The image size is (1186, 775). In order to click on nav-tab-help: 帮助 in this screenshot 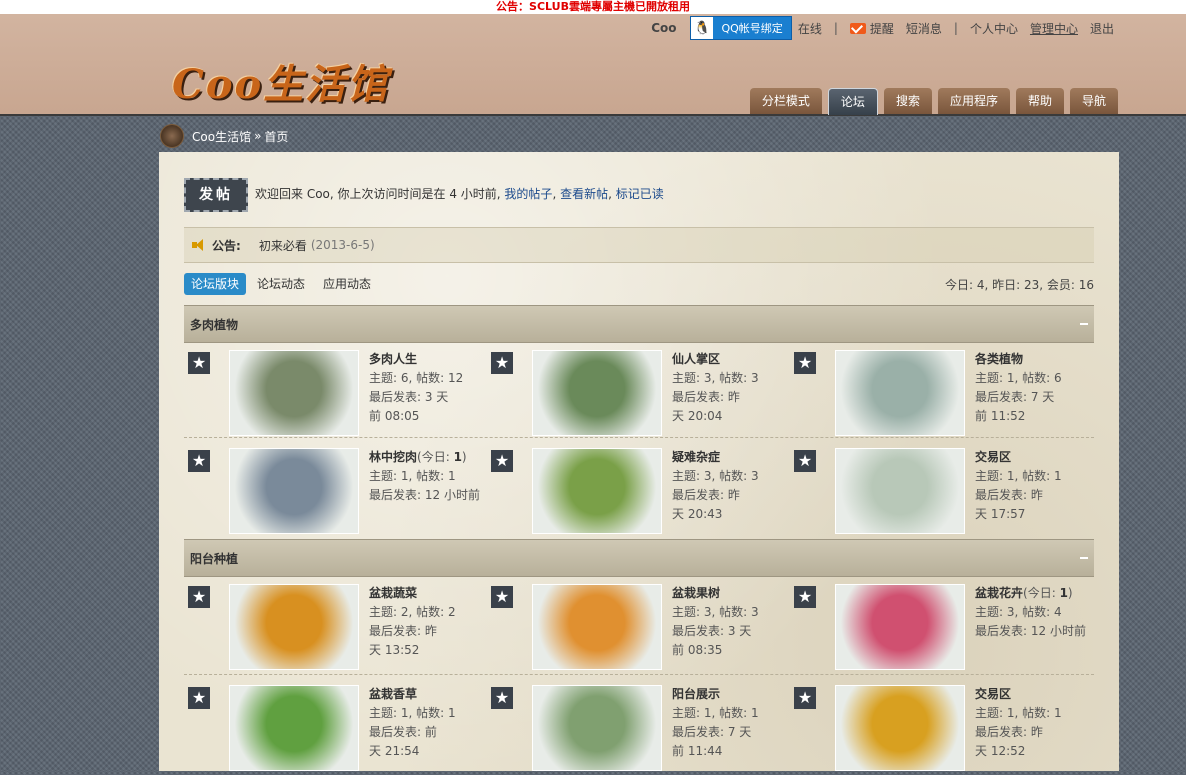, I will do `click(1039, 101)`.